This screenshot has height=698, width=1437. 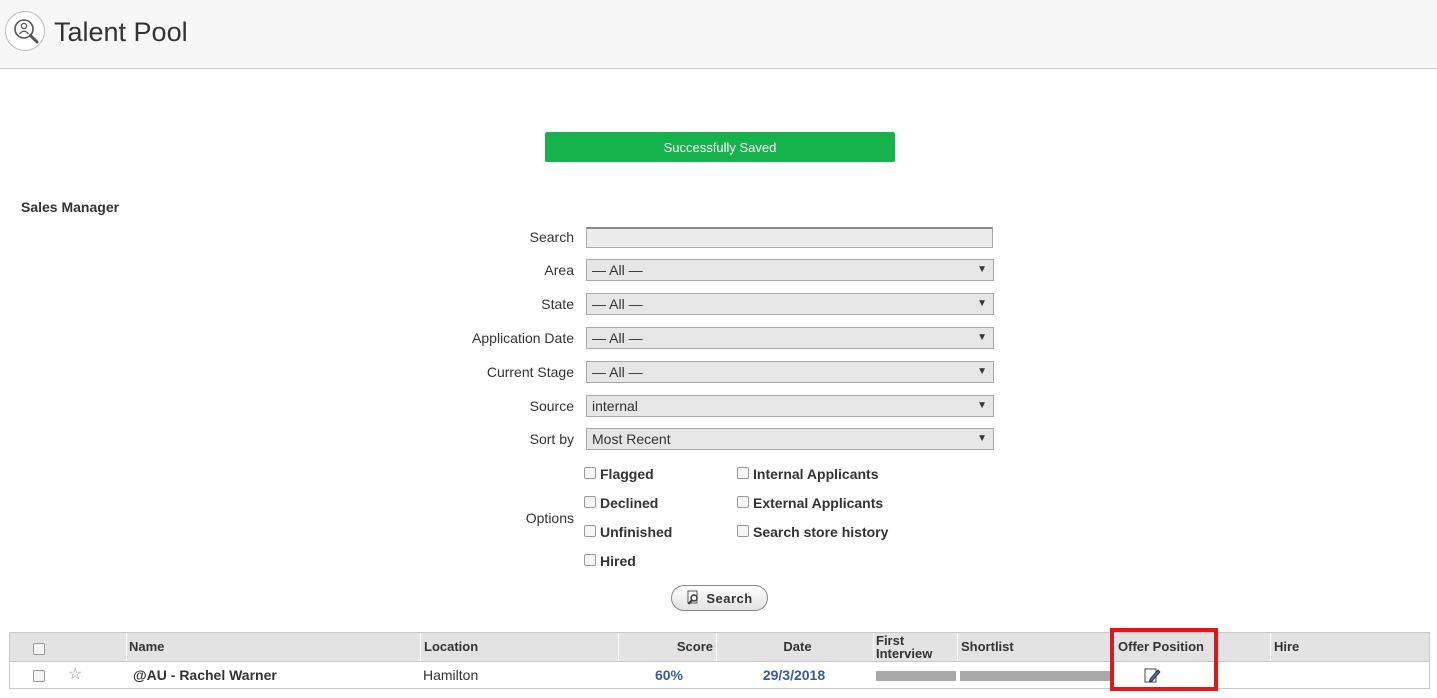 I want to click on application-date-label: Application Date, so click(x=523, y=338).